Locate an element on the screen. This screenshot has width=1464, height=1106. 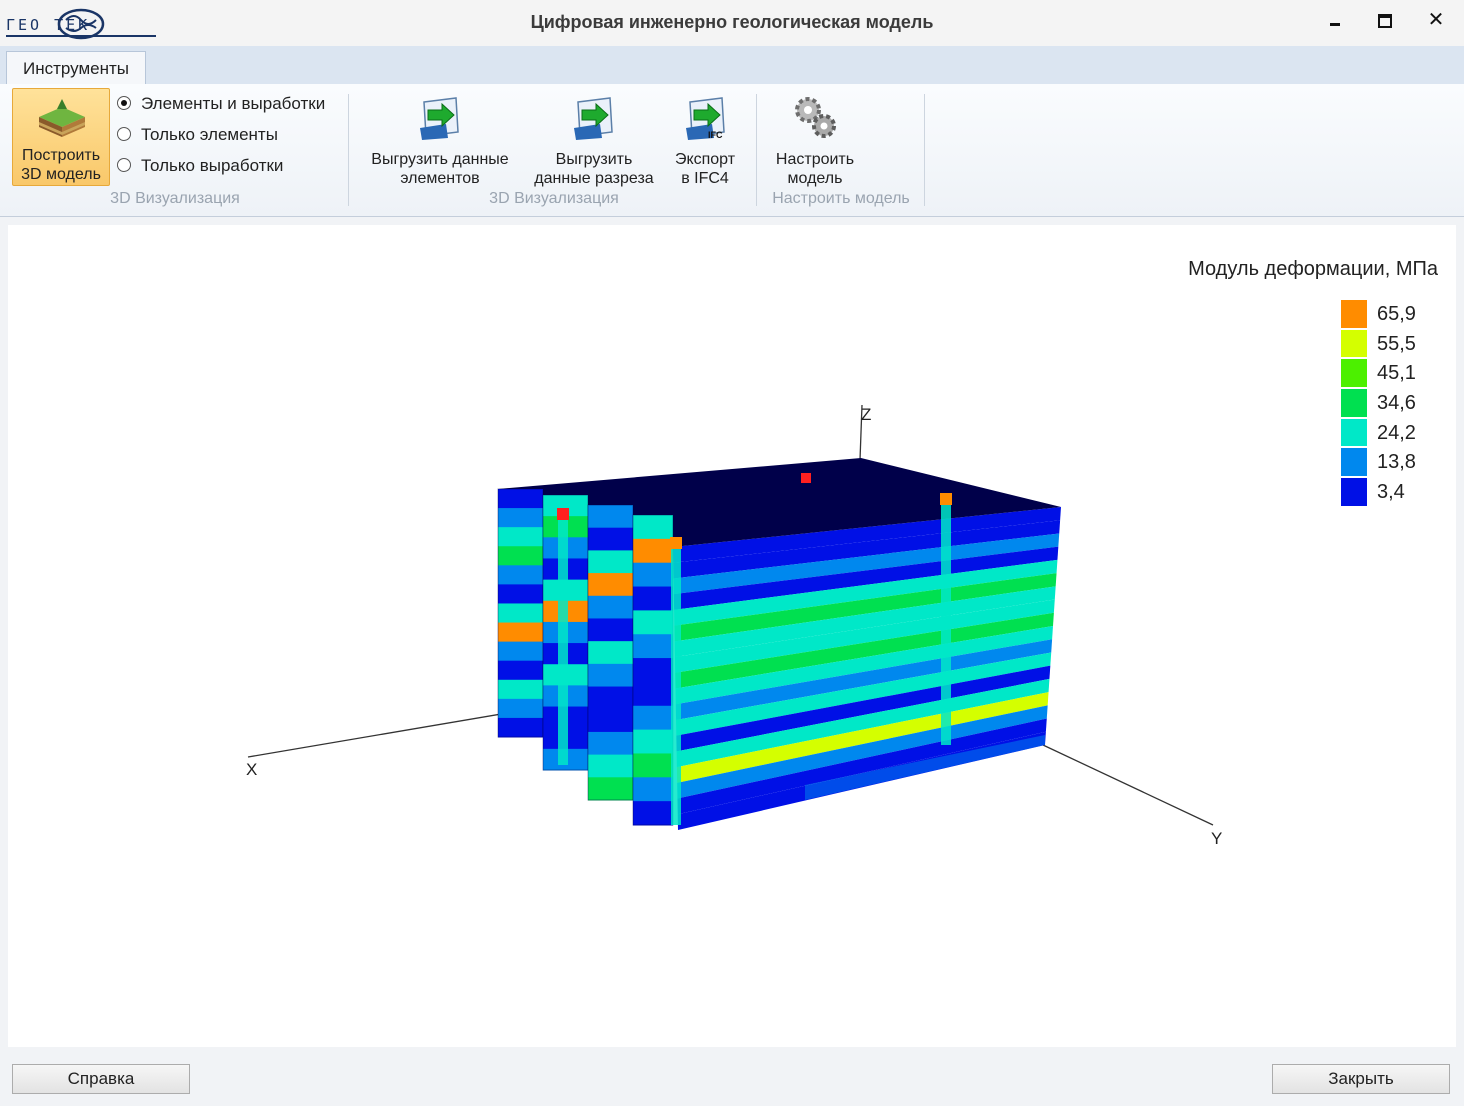
axis-label-y: Y is located at coordinates (1217, 838).